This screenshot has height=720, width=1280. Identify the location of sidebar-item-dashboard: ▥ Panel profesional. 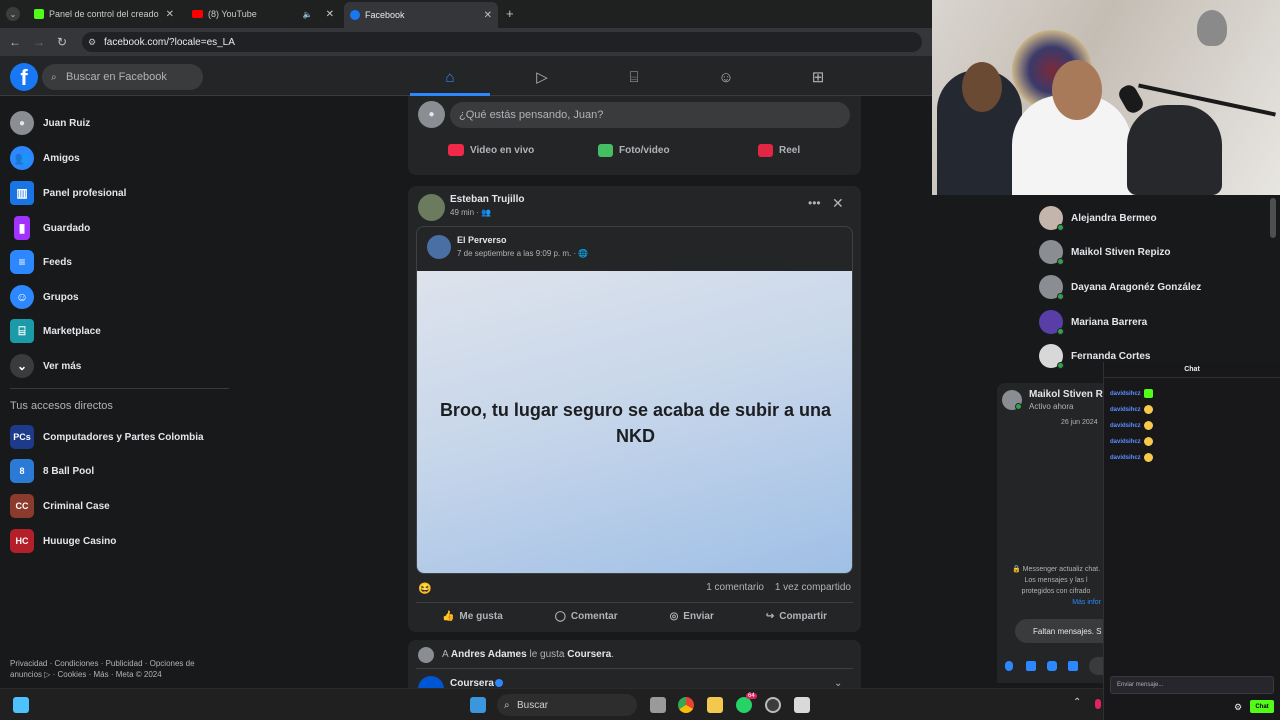
(68, 193).